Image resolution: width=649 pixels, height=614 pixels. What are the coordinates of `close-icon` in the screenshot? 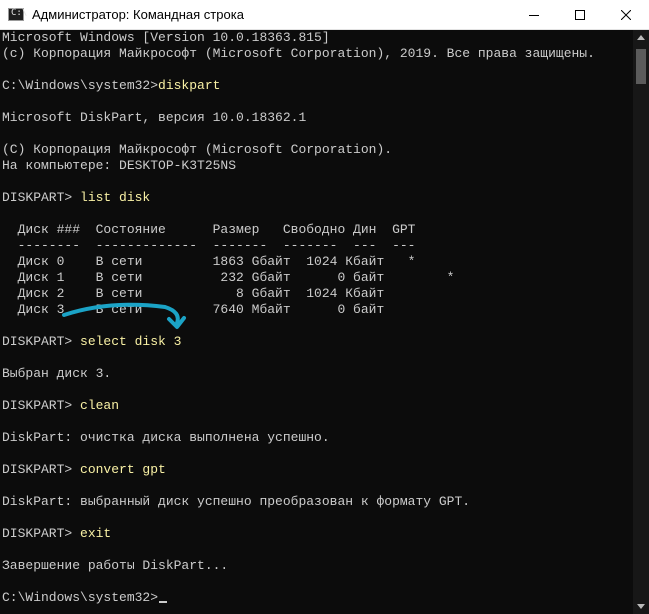 It's located at (626, 14).